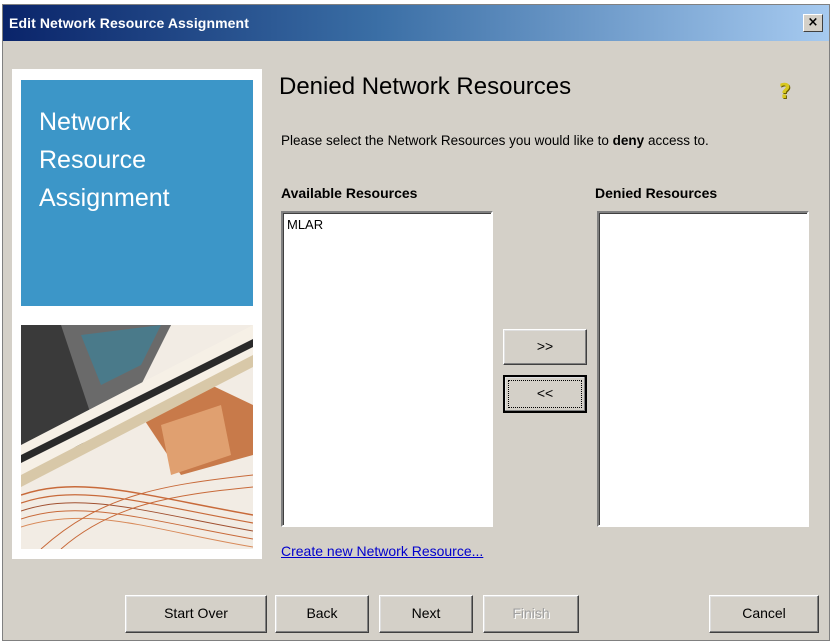 The width and height of the screenshot is (834, 643). I want to click on help-icon: ?, so click(785, 91).